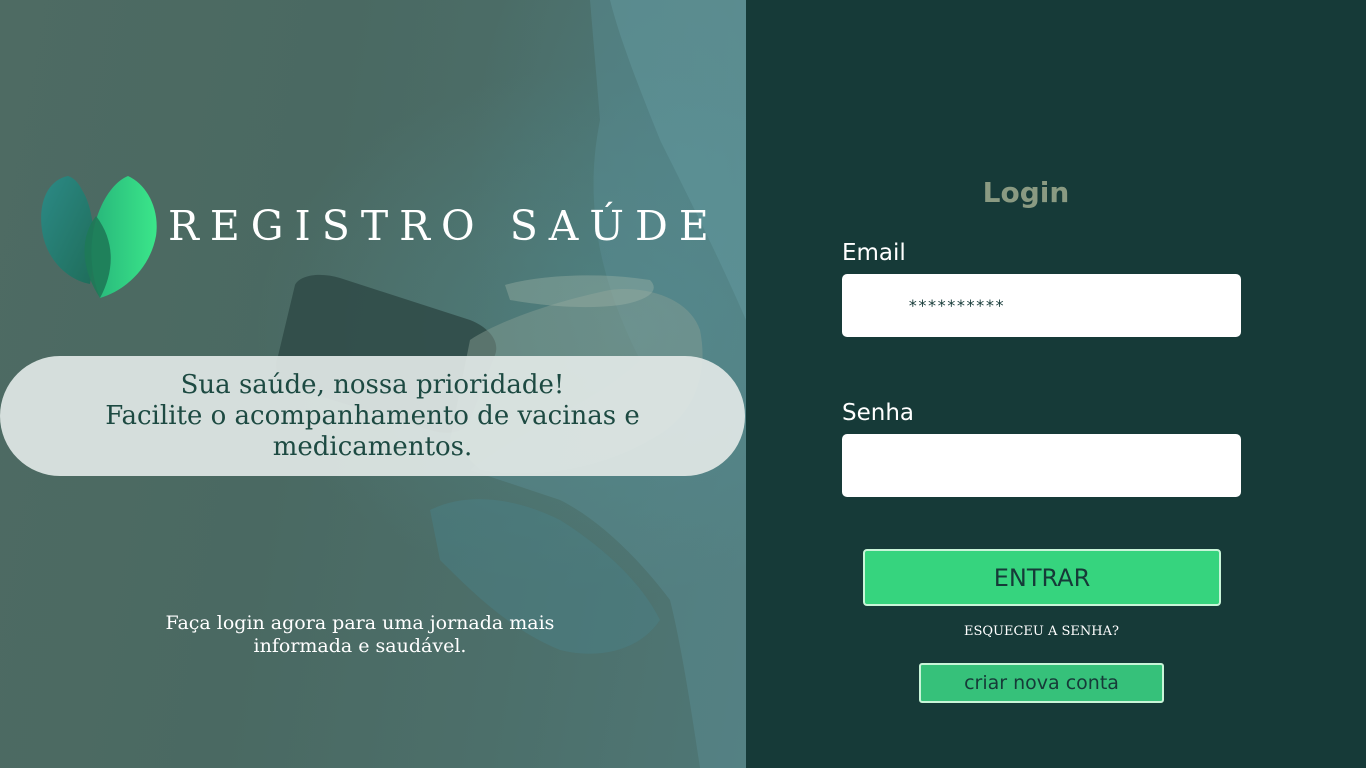 Image resolution: width=1366 pixels, height=768 pixels. I want to click on password-label: Senha, so click(878, 413).